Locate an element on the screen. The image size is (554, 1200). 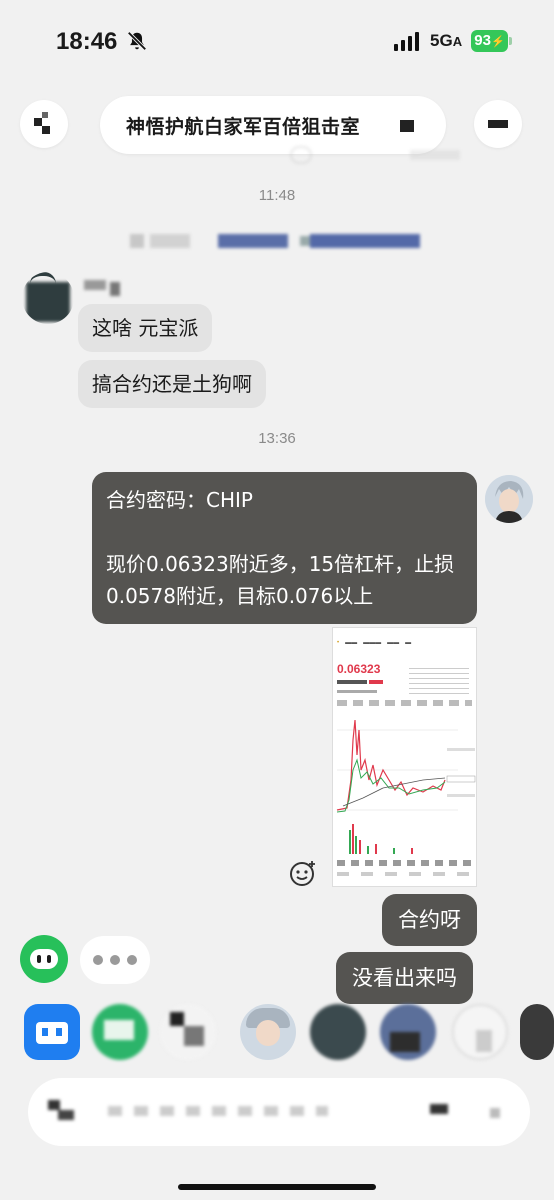
emoji-add-icon is located at coordinates (303, 873).